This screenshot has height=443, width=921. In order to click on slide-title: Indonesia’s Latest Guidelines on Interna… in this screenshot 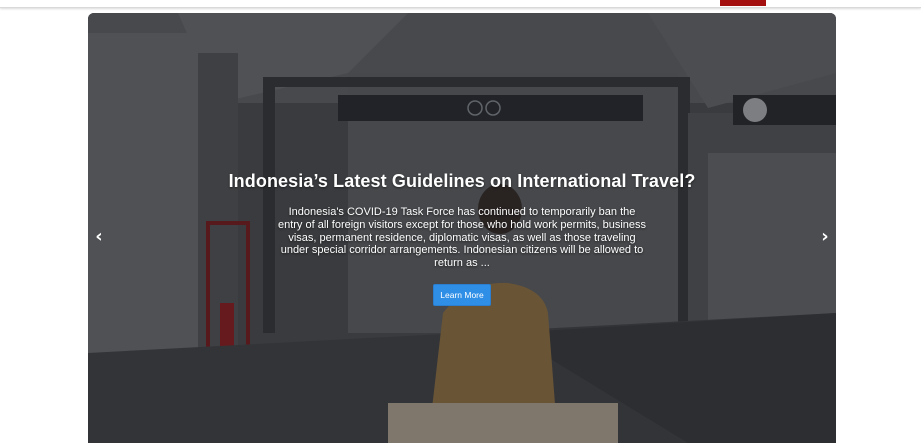, I will do `click(462, 181)`.